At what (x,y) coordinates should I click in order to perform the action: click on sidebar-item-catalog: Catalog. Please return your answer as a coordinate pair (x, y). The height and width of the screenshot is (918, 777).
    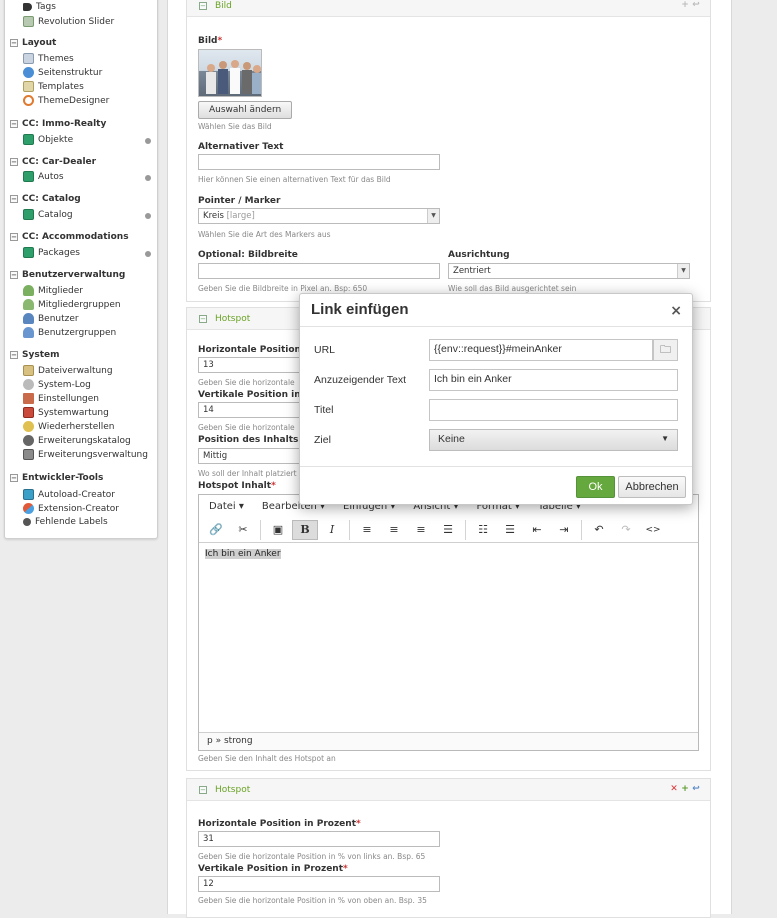
    Looking at the image, I should click on (48, 214).